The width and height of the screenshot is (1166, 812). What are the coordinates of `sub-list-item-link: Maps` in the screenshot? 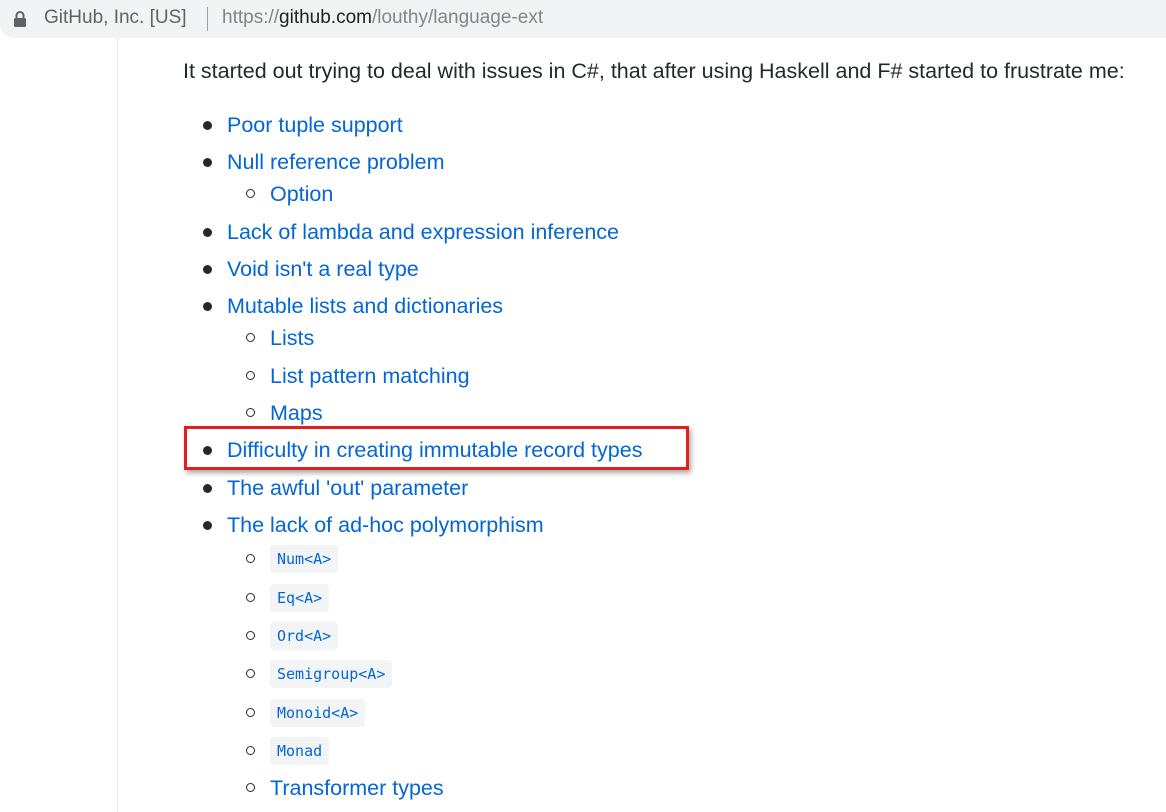 It's located at (296, 413).